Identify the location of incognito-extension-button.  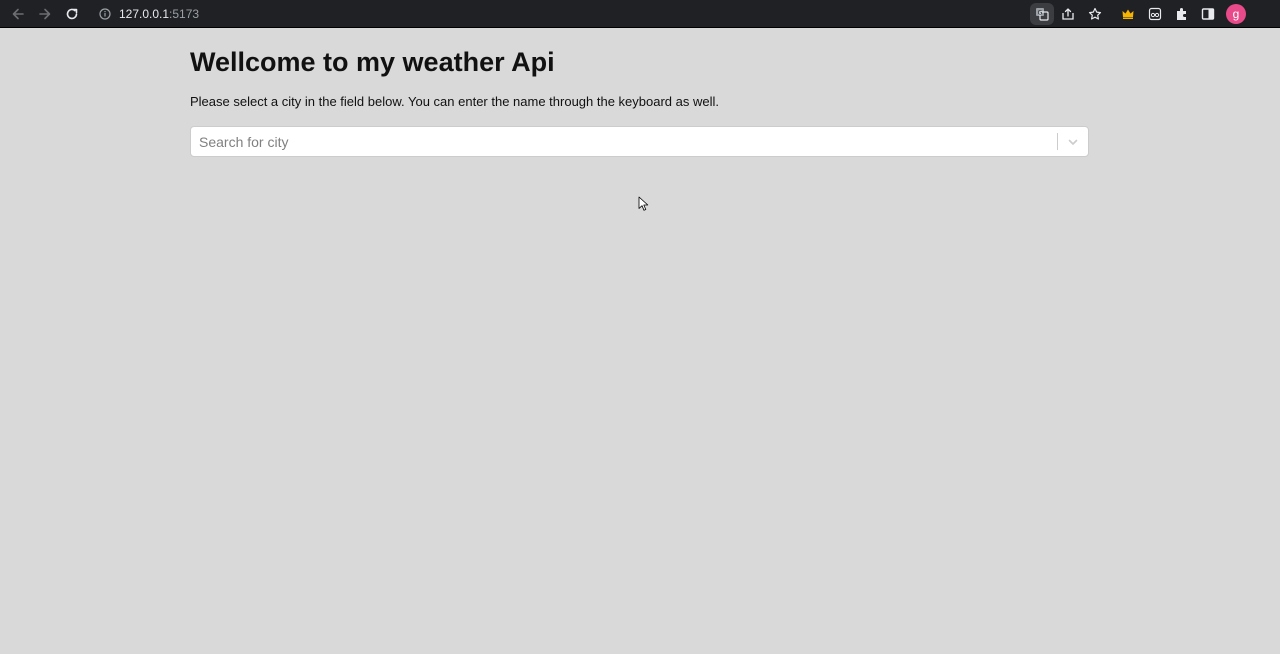
(1155, 14).